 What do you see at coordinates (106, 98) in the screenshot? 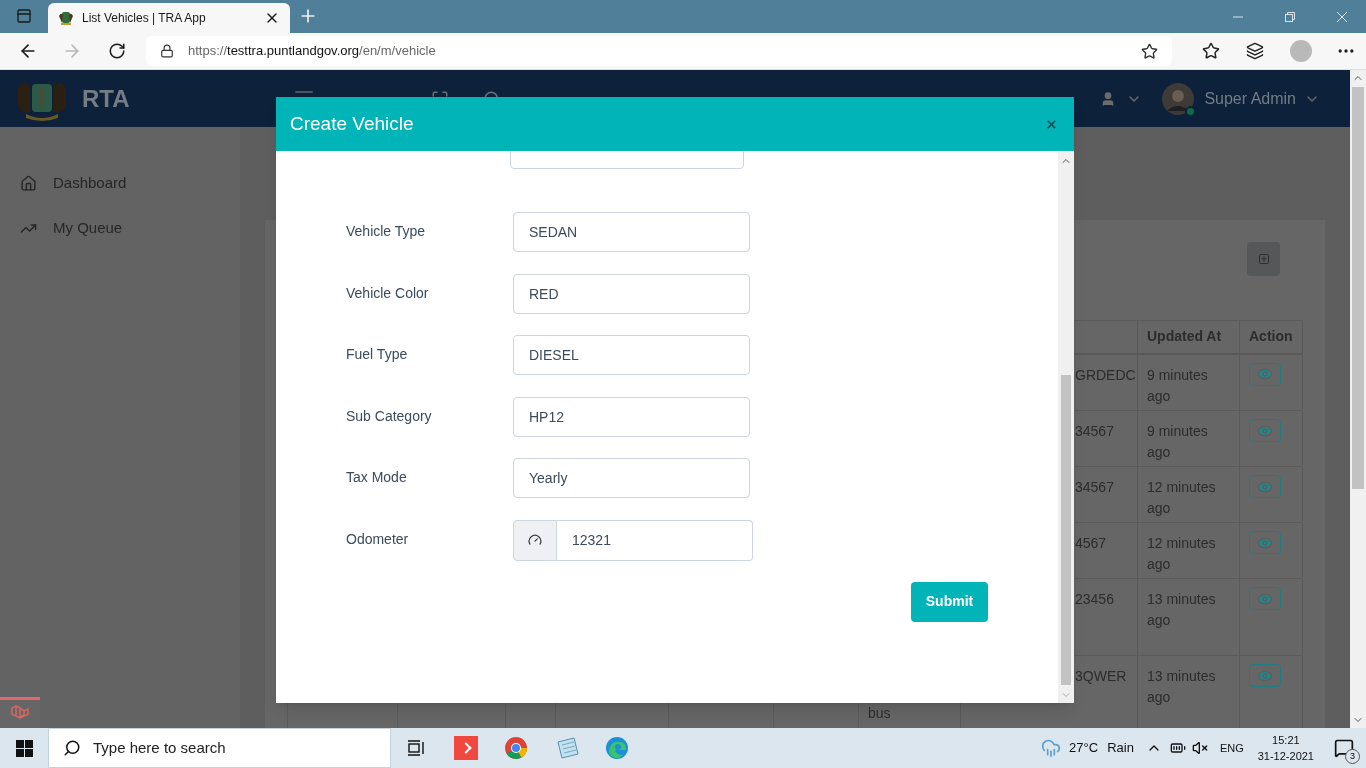
I see `brand-name: RTA` at bounding box center [106, 98].